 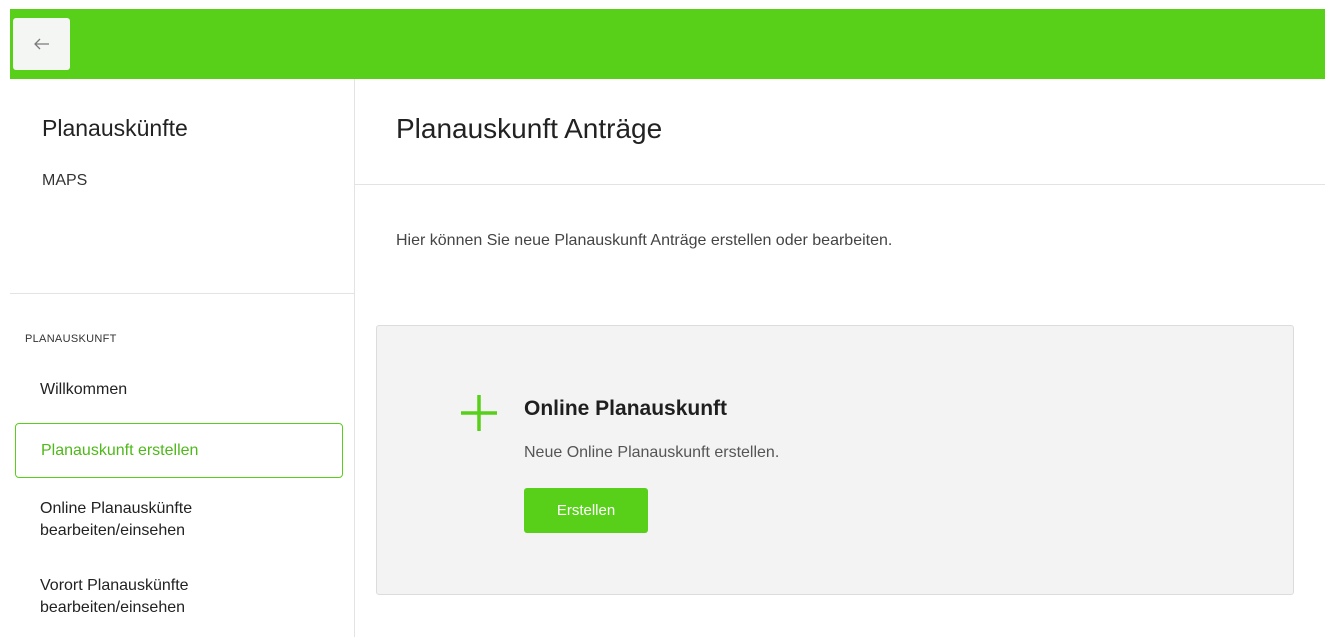 What do you see at coordinates (529, 128) in the screenshot?
I see `page-title: Planauskunft Anträge` at bounding box center [529, 128].